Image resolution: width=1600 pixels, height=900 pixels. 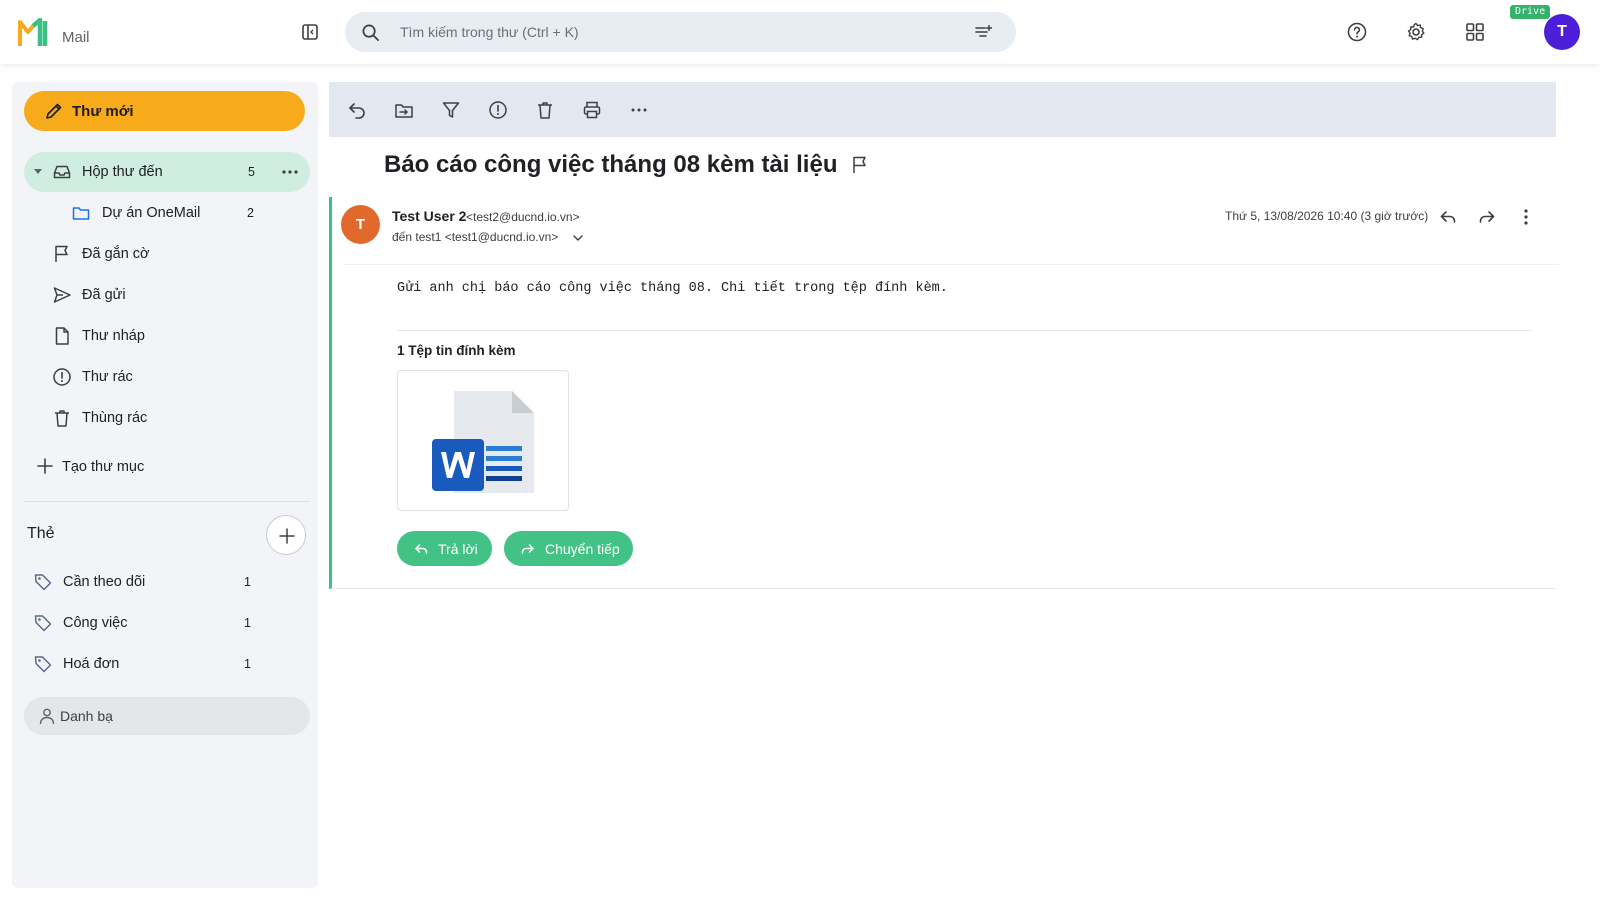 What do you see at coordinates (86, 716) in the screenshot?
I see `contacts-label: Danh bạ` at bounding box center [86, 716].